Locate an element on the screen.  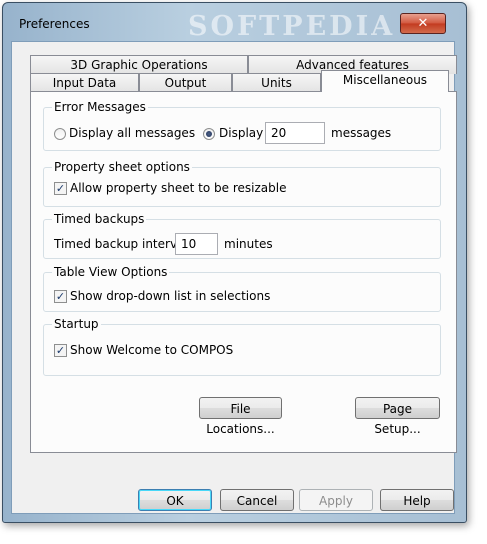
tab-units: Units is located at coordinates (276, 82).